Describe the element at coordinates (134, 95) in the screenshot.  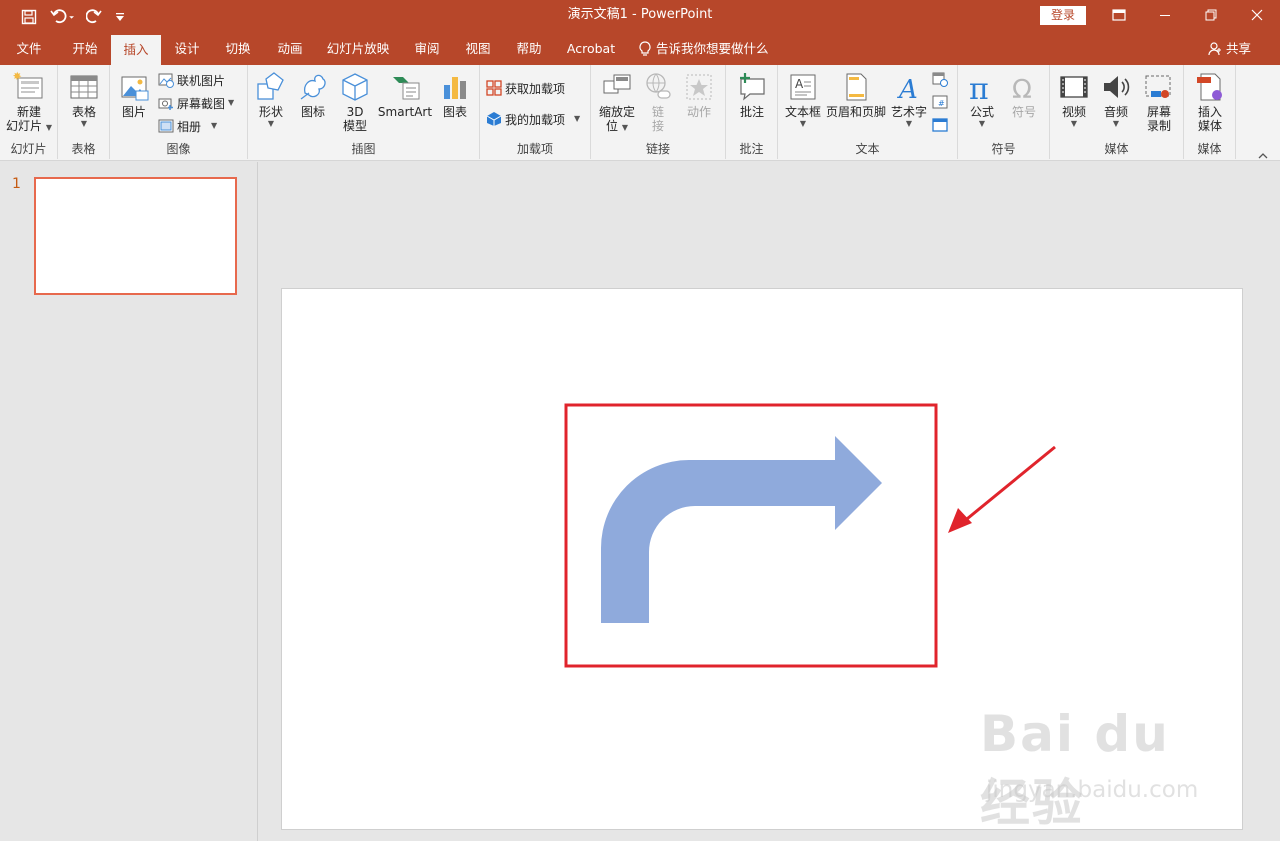
I see `picture-button: 图片` at that location.